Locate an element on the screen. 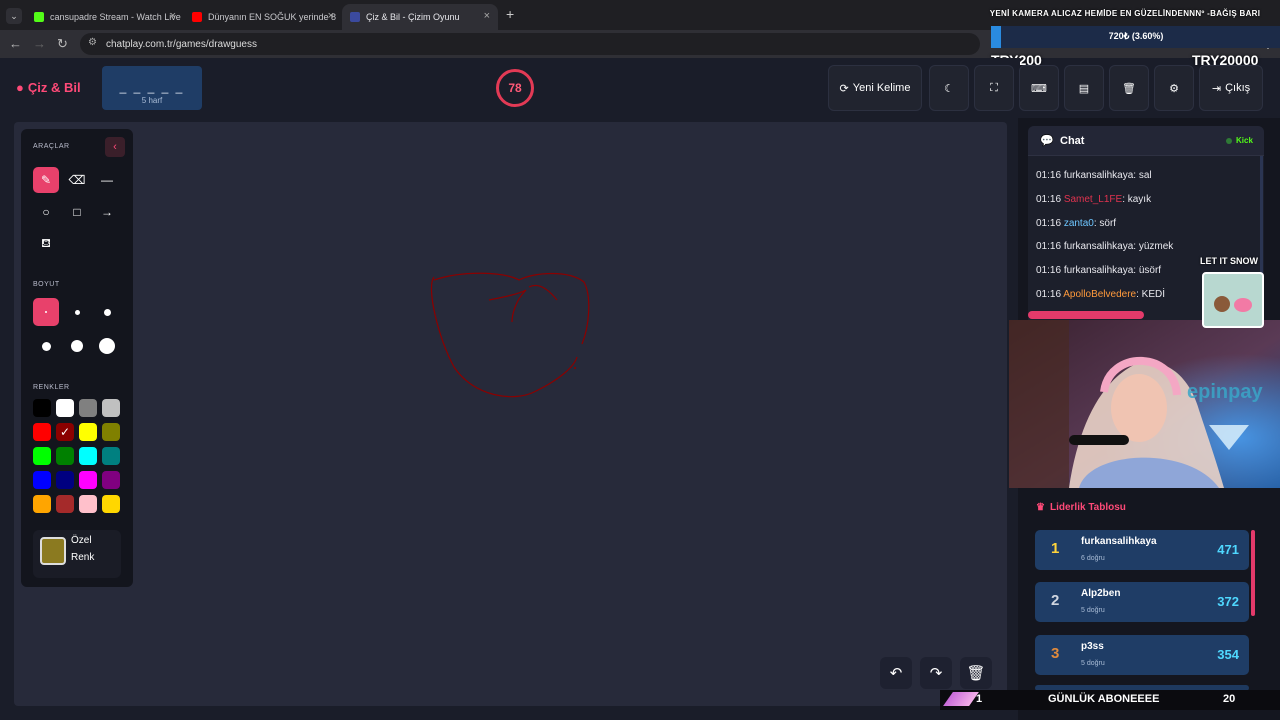 This screenshot has height=720, width=1280. new-word-button: ⟳ Yeni Kelime is located at coordinates (875, 88).